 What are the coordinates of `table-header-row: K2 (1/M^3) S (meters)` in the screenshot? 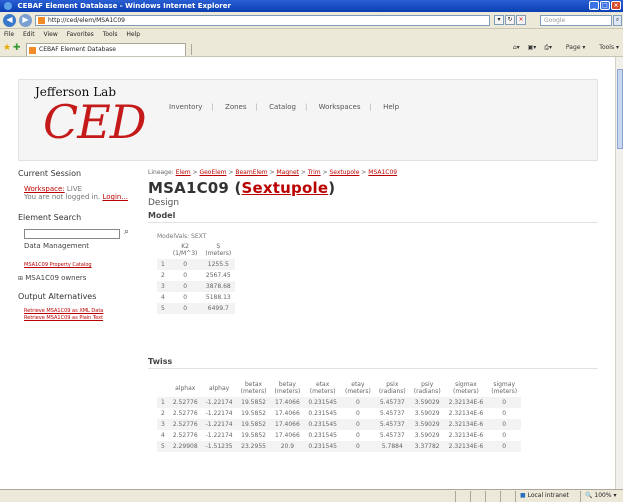 It's located at (196, 250).